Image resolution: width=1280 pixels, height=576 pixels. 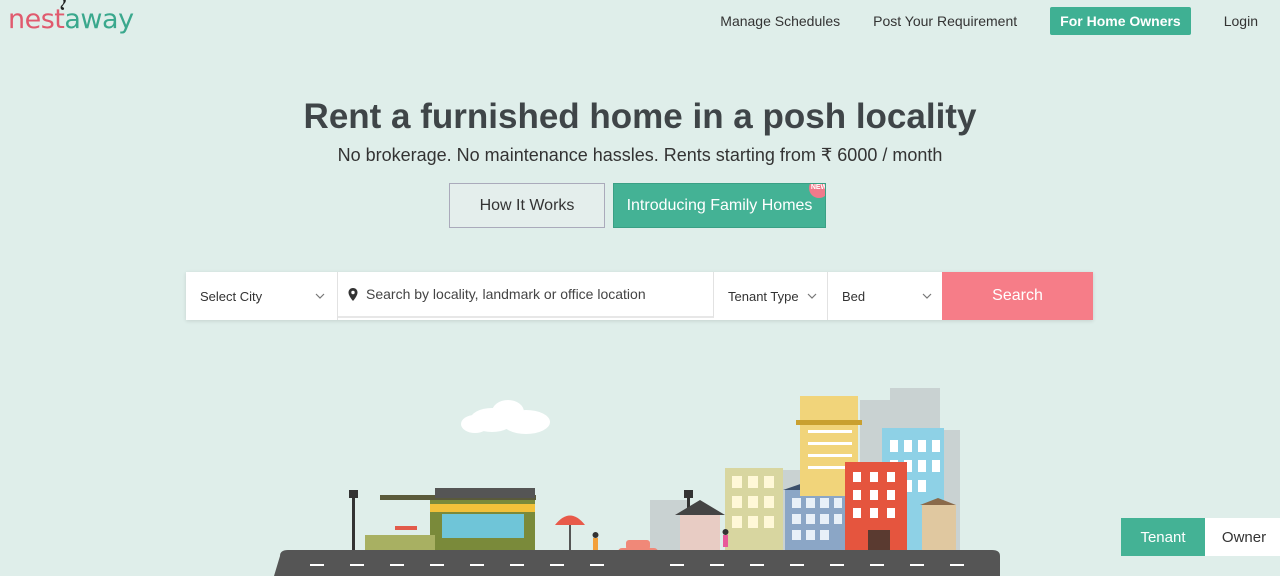 What do you see at coordinates (353, 294) in the screenshot?
I see `map-pin-icon` at bounding box center [353, 294].